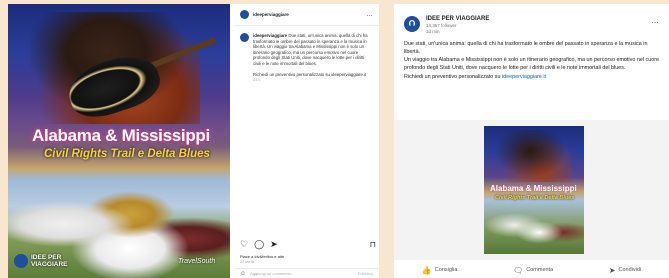  Describe the element at coordinates (244, 37) in the screenshot. I see `caption-avatar` at that location.